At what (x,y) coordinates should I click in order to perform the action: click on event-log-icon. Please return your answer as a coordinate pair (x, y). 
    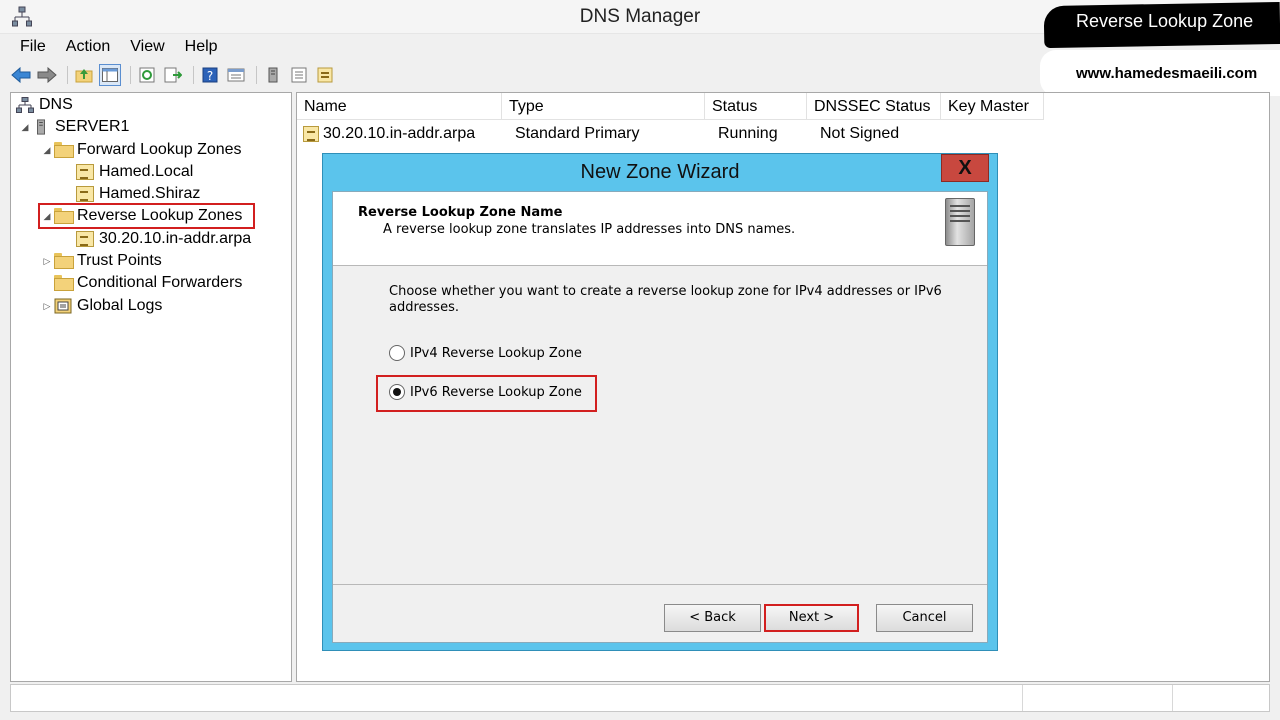
    Looking at the image, I should click on (63, 306).